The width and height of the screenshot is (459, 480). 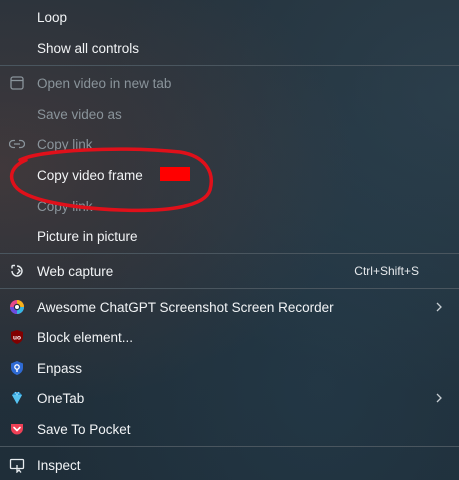 I want to click on menu-item-label: Save To Pocket, so click(x=84, y=429).